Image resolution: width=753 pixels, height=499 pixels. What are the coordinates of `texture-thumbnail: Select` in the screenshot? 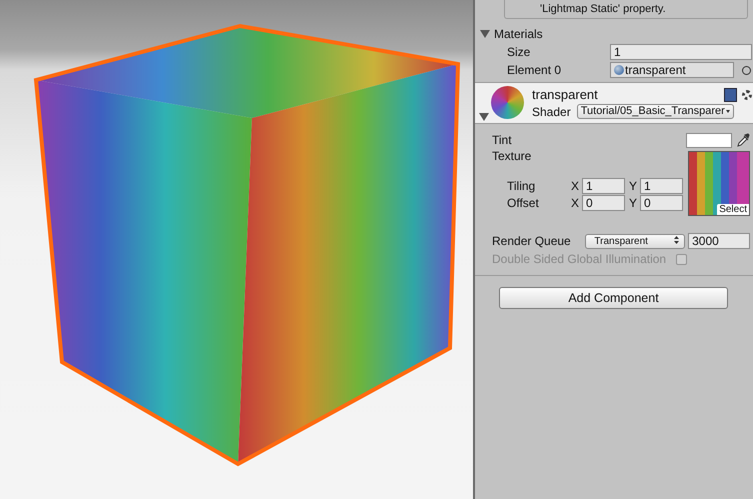 It's located at (719, 183).